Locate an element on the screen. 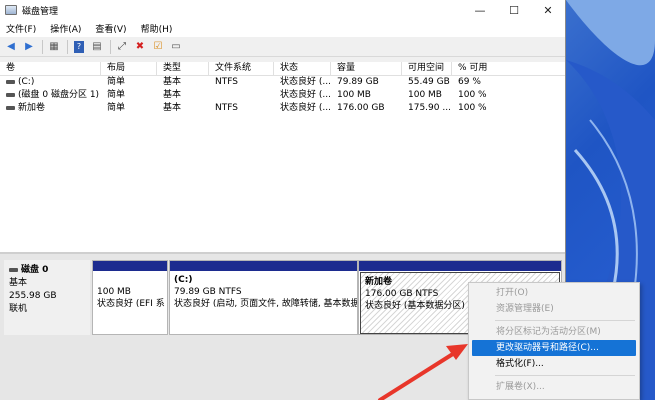  partition-efi: 100 MB 状态良好 (EFI 系 is located at coordinates (130, 297).